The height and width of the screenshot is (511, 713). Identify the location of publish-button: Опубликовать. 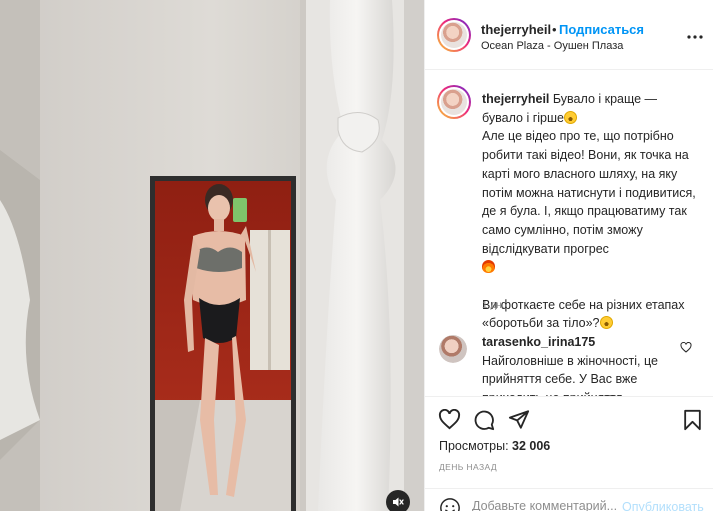
(663, 505).